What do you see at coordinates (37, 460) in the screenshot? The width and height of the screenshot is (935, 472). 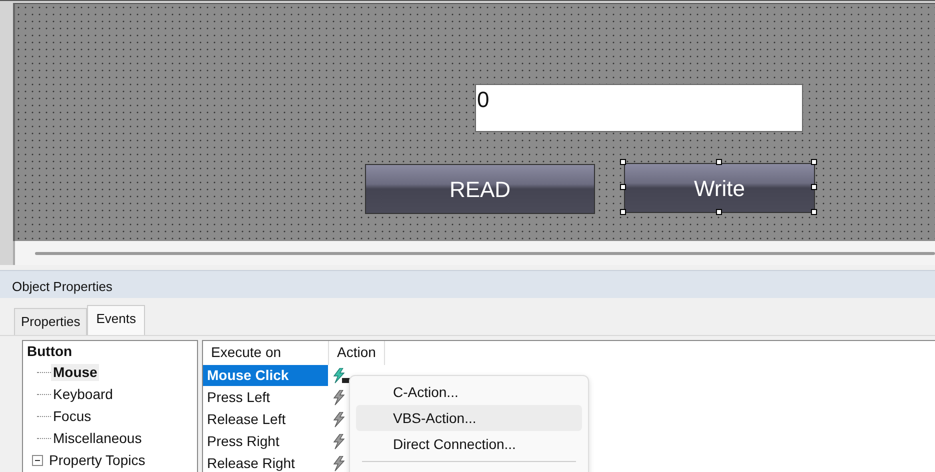 I see `collapse-icon` at bounding box center [37, 460].